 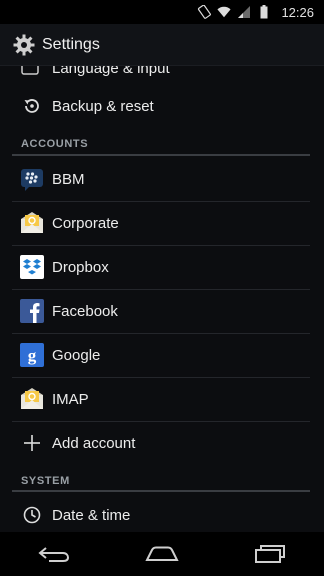 I want to click on action-bar: Settings, so click(x=162, y=45).